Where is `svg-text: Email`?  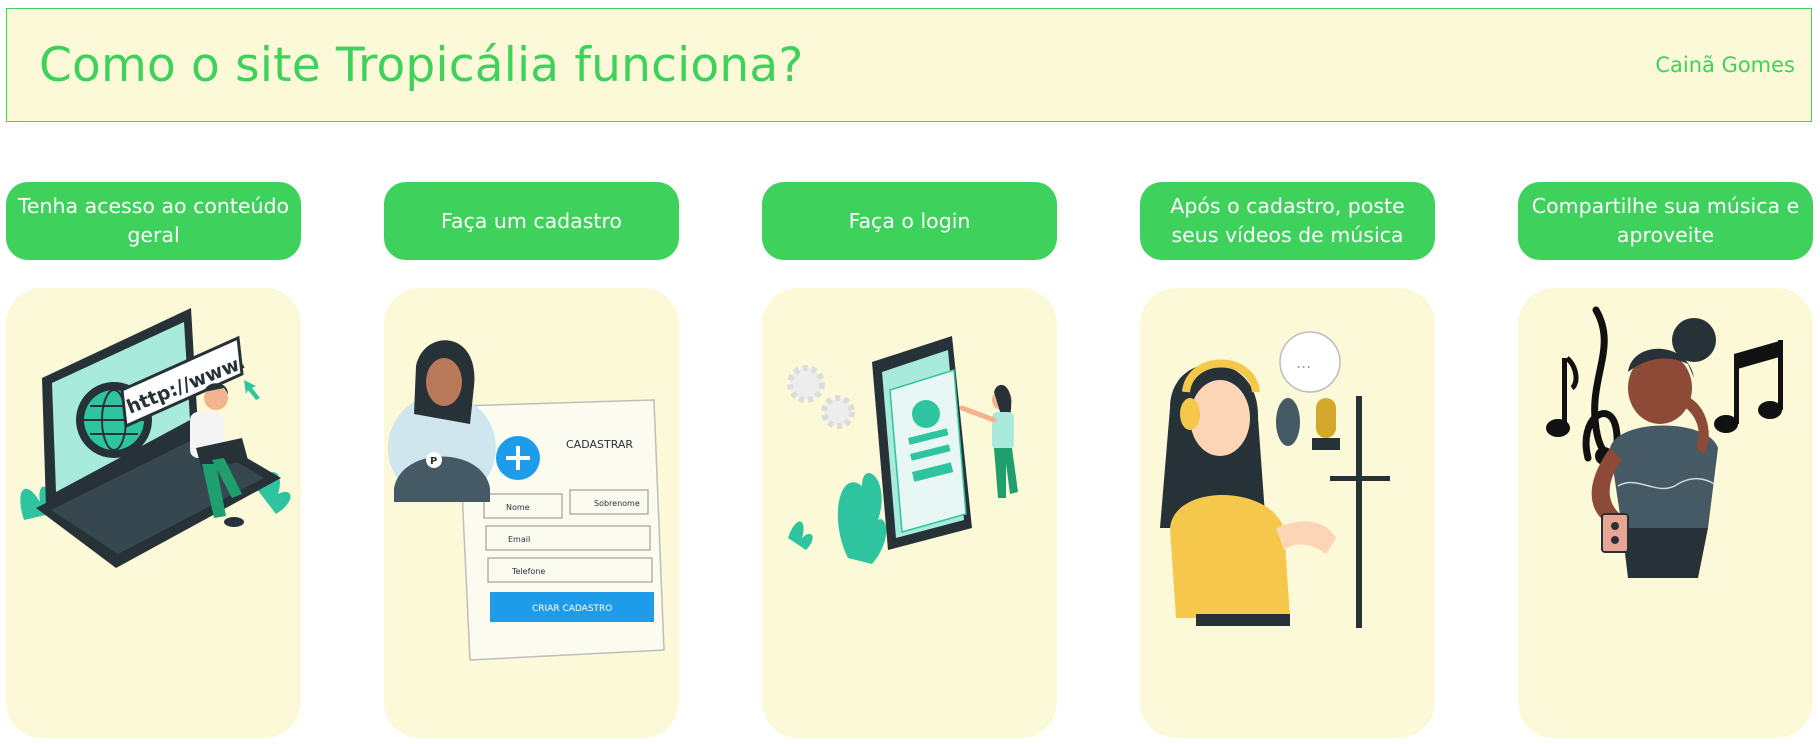
svg-text: Email is located at coordinates (519, 539).